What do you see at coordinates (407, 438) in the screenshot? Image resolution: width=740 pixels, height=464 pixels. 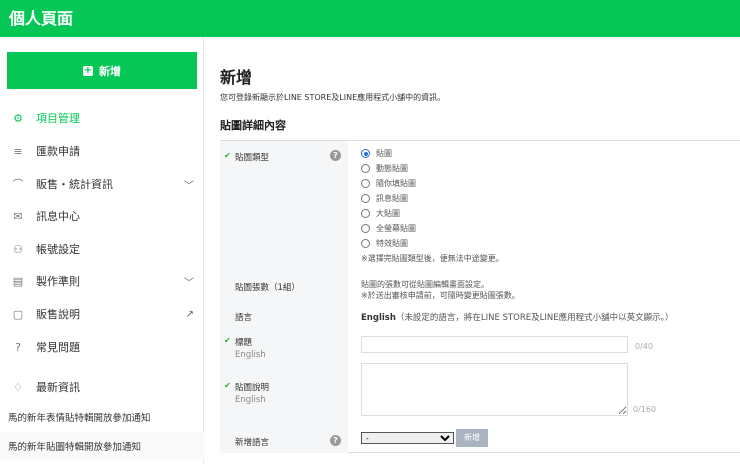 I see `language-select: -` at bounding box center [407, 438].